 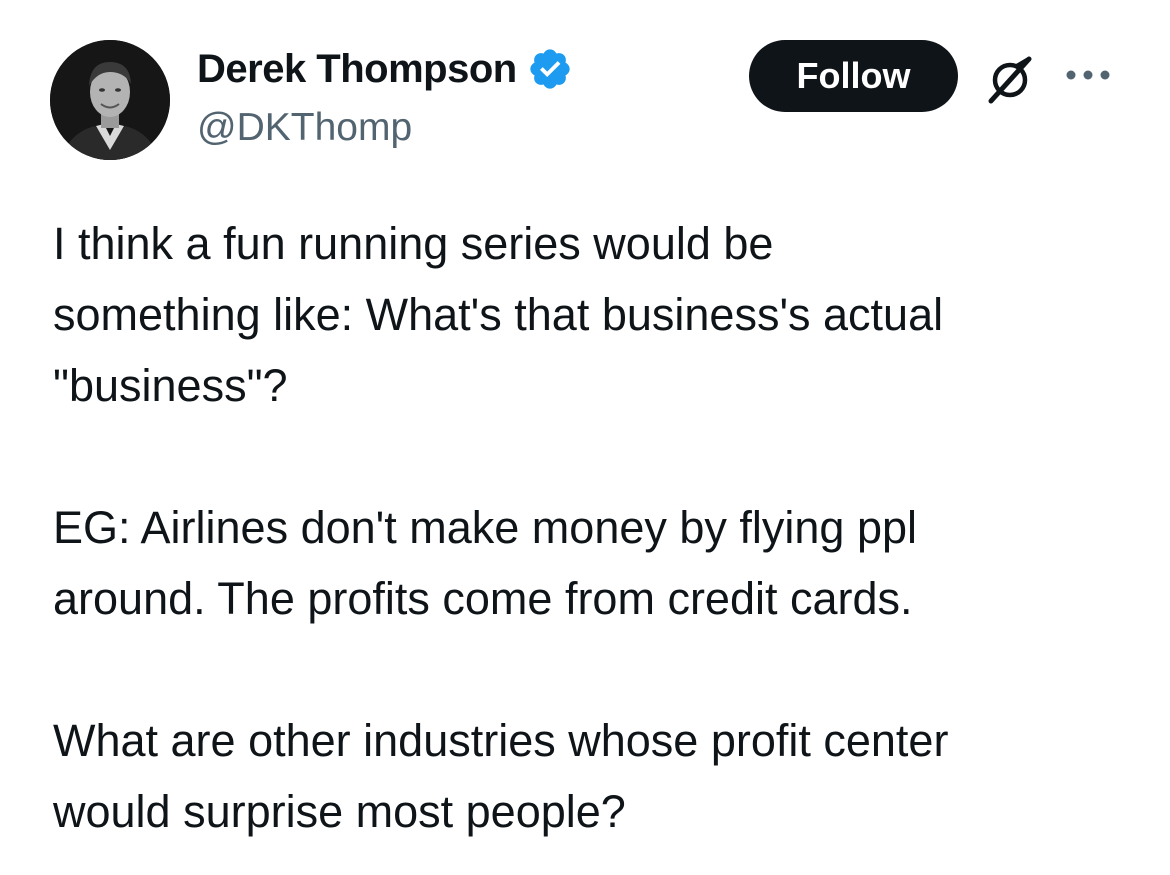 What do you see at coordinates (413, 243) in the screenshot?
I see `tweet-line: I think a fun running series would be` at bounding box center [413, 243].